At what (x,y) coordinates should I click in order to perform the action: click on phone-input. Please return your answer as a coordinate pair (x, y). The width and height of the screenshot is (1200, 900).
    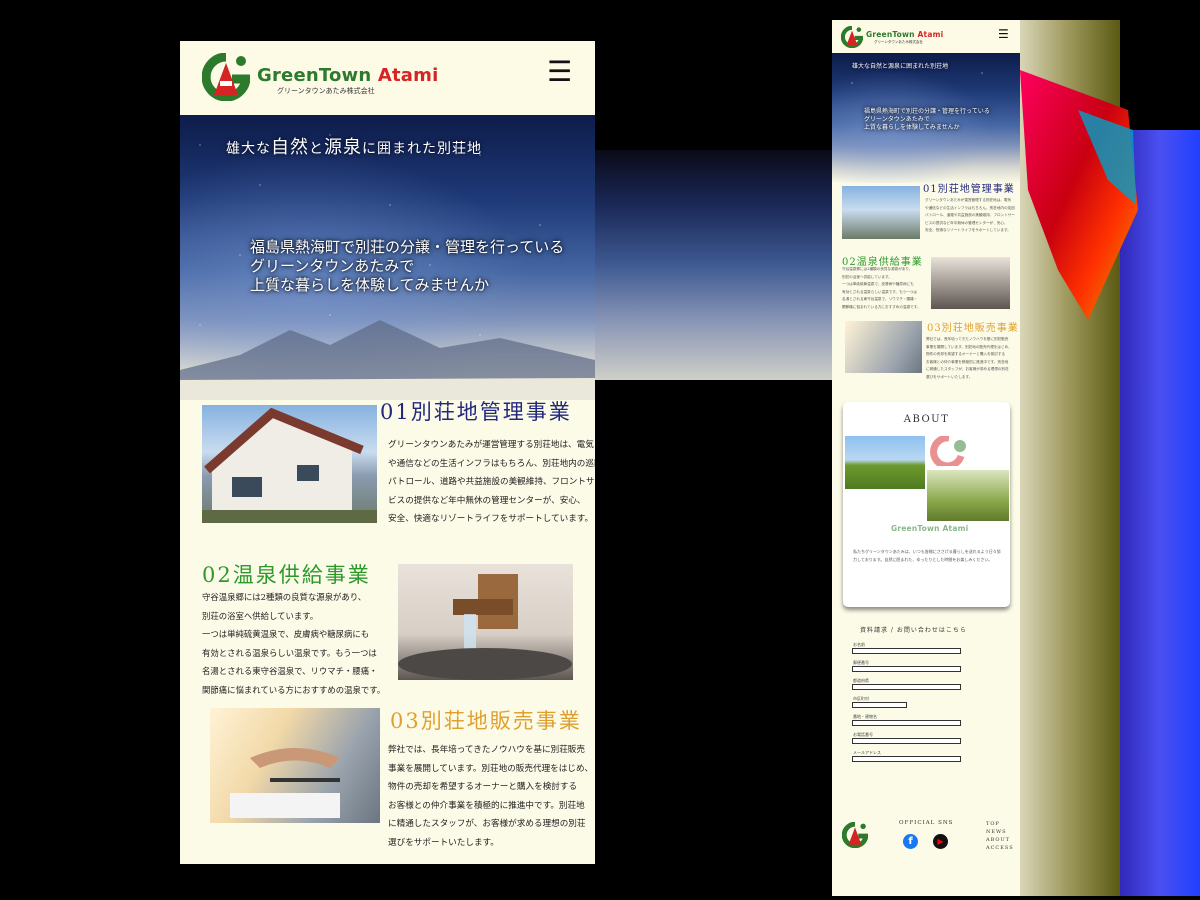
    Looking at the image, I should click on (906, 741).